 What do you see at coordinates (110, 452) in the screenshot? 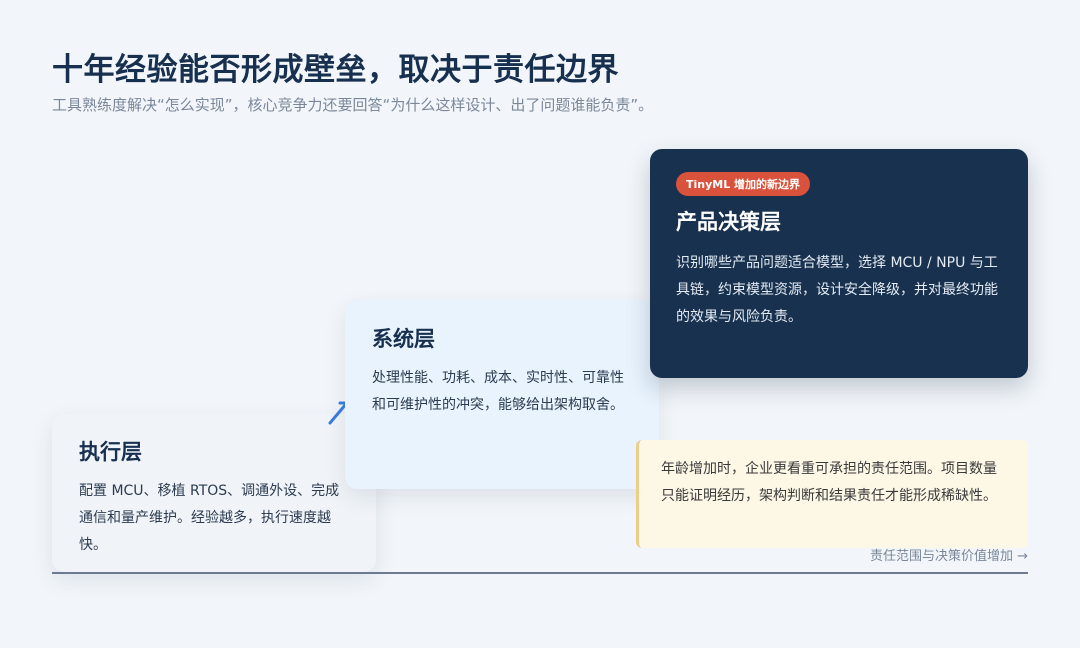
I see `execution-layer-title: 执行层` at bounding box center [110, 452].